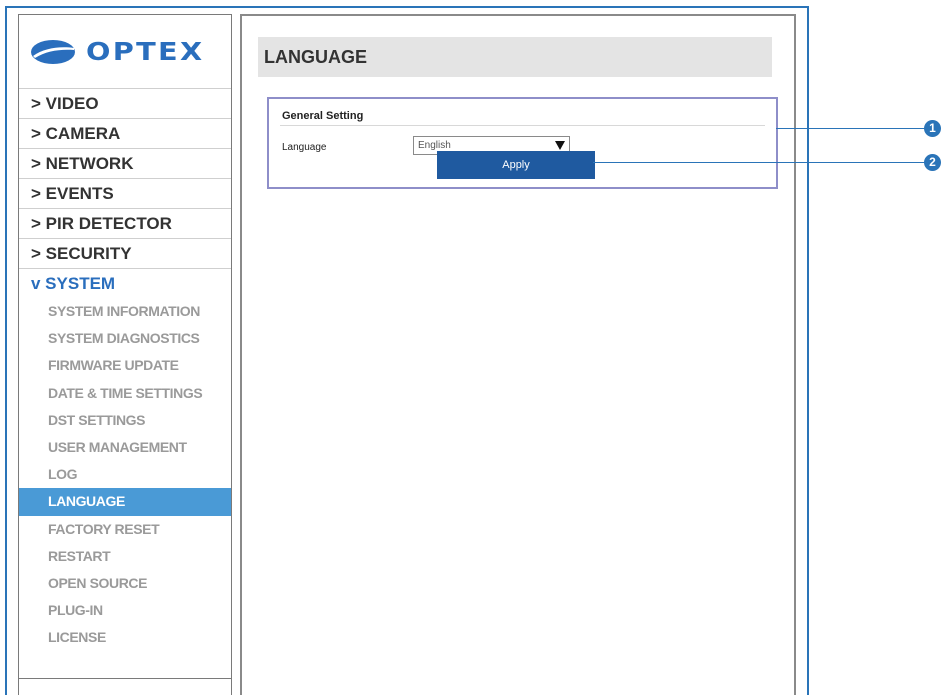 This screenshot has width=944, height=695. What do you see at coordinates (125, 103) in the screenshot?
I see `sidebar-item-video: > VIDEO` at bounding box center [125, 103].